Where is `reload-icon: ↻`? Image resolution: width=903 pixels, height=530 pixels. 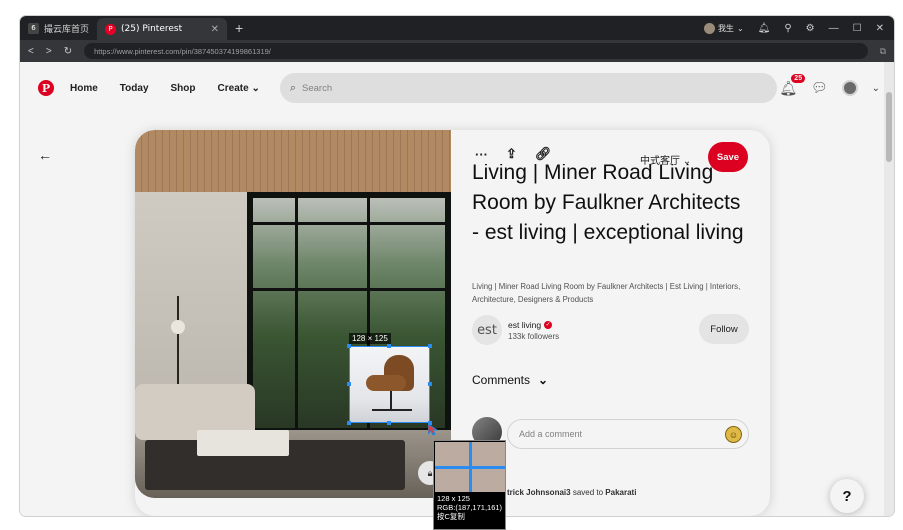
reload-icon: ↻ is located at coordinates (68, 51).